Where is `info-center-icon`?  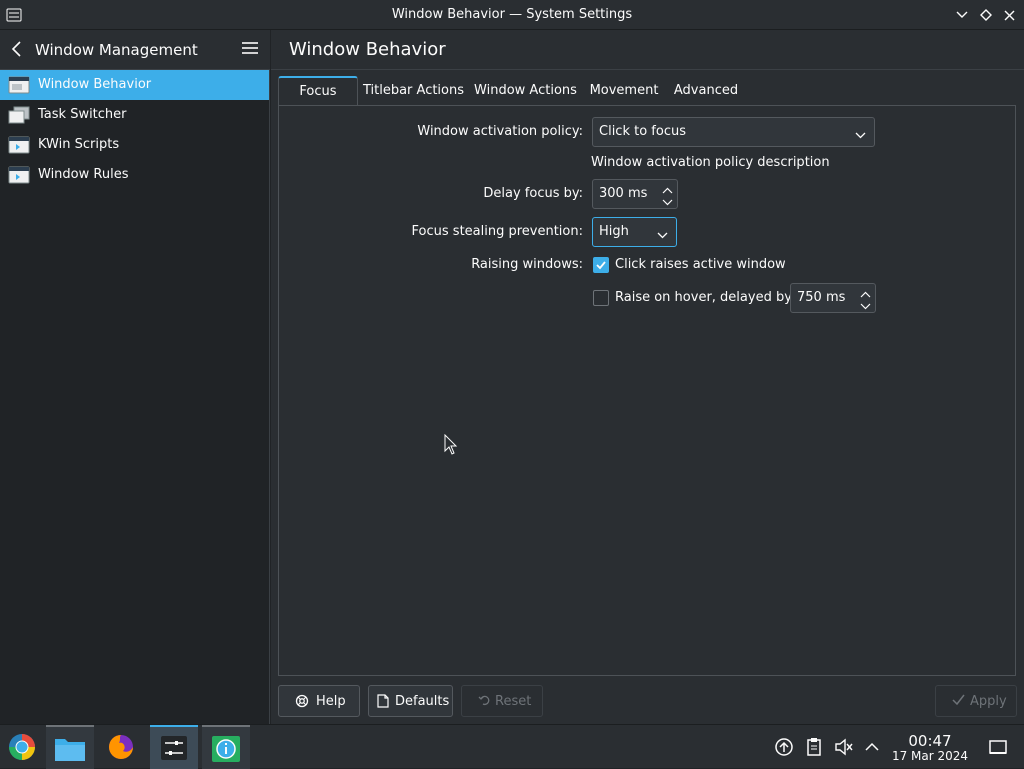
info-center-icon is located at coordinates (226, 749).